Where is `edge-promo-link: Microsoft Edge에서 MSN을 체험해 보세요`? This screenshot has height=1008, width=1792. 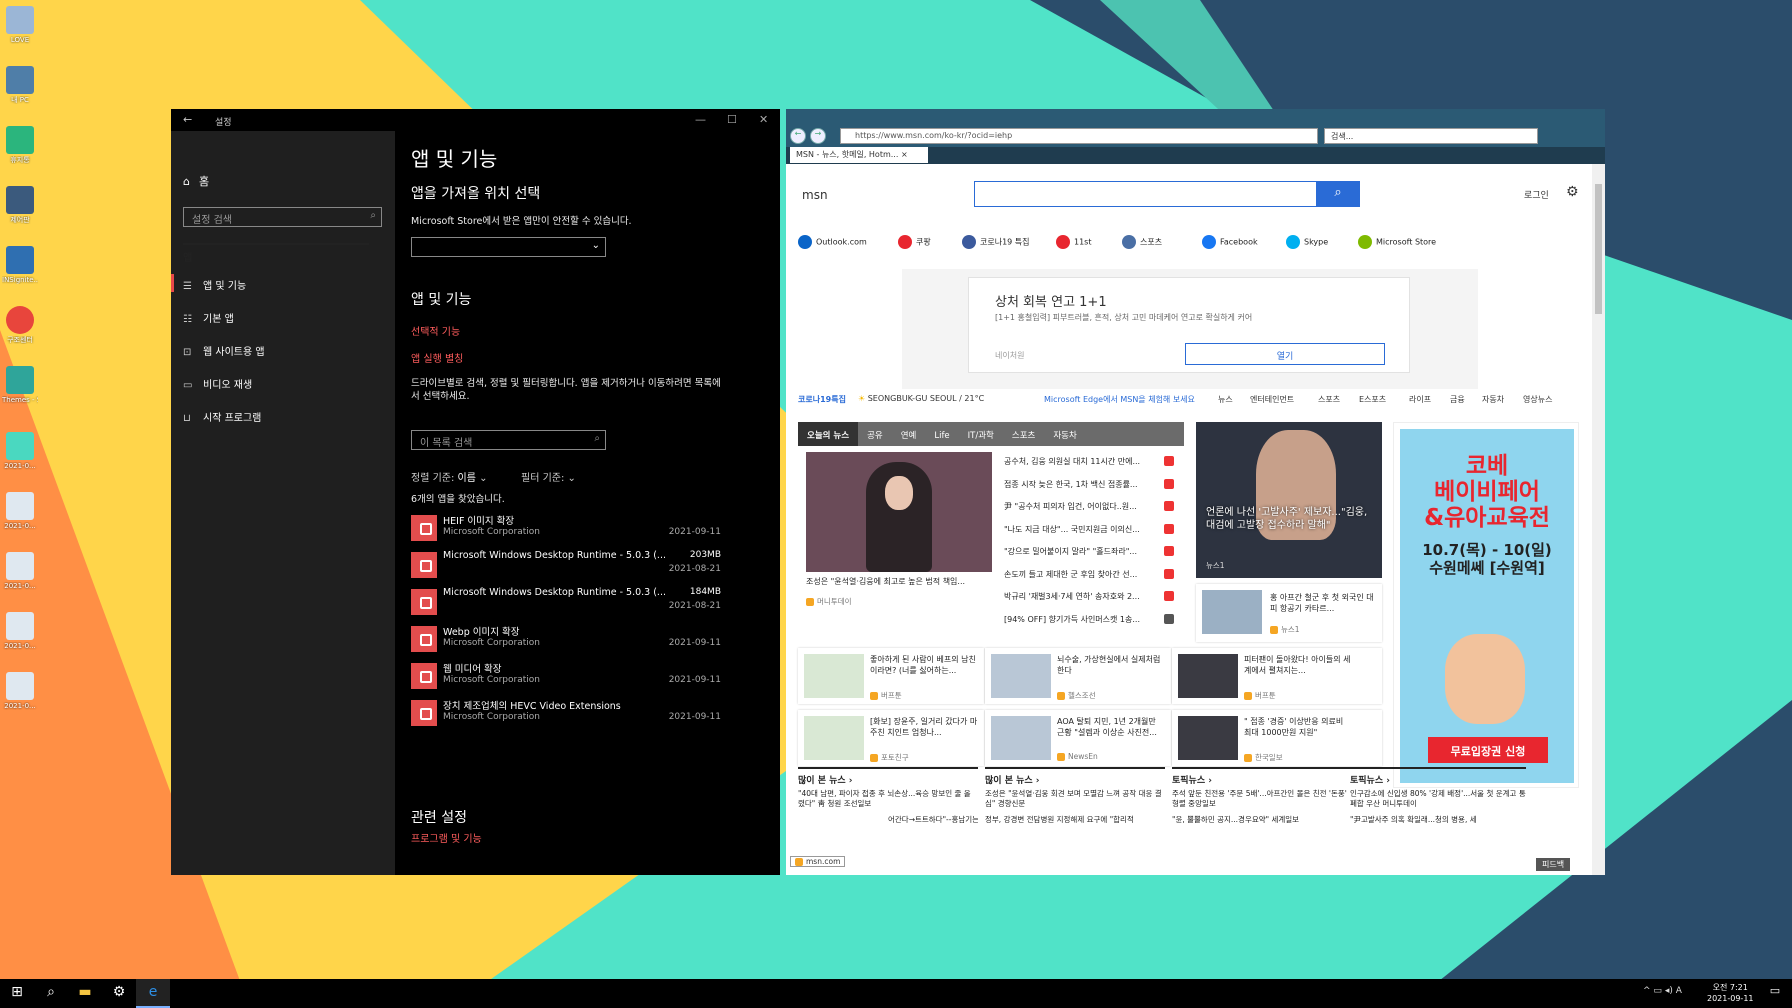
edge-promo-link: Microsoft Edge에서 MSN을 체험해 보세요 is located at coordinates (1119, 399).